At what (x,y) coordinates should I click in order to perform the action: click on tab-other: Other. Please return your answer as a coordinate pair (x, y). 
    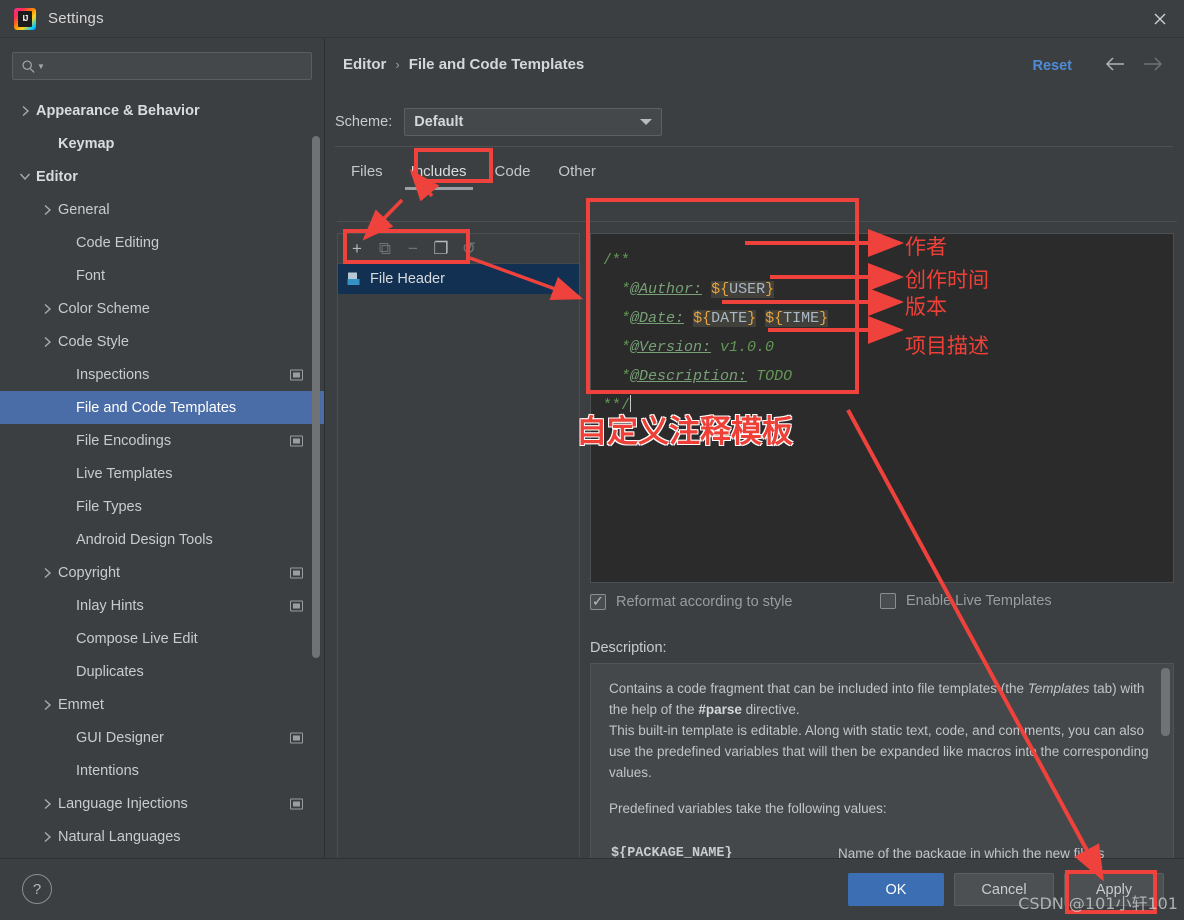
    Looking at the image, I should click on (577, 171).